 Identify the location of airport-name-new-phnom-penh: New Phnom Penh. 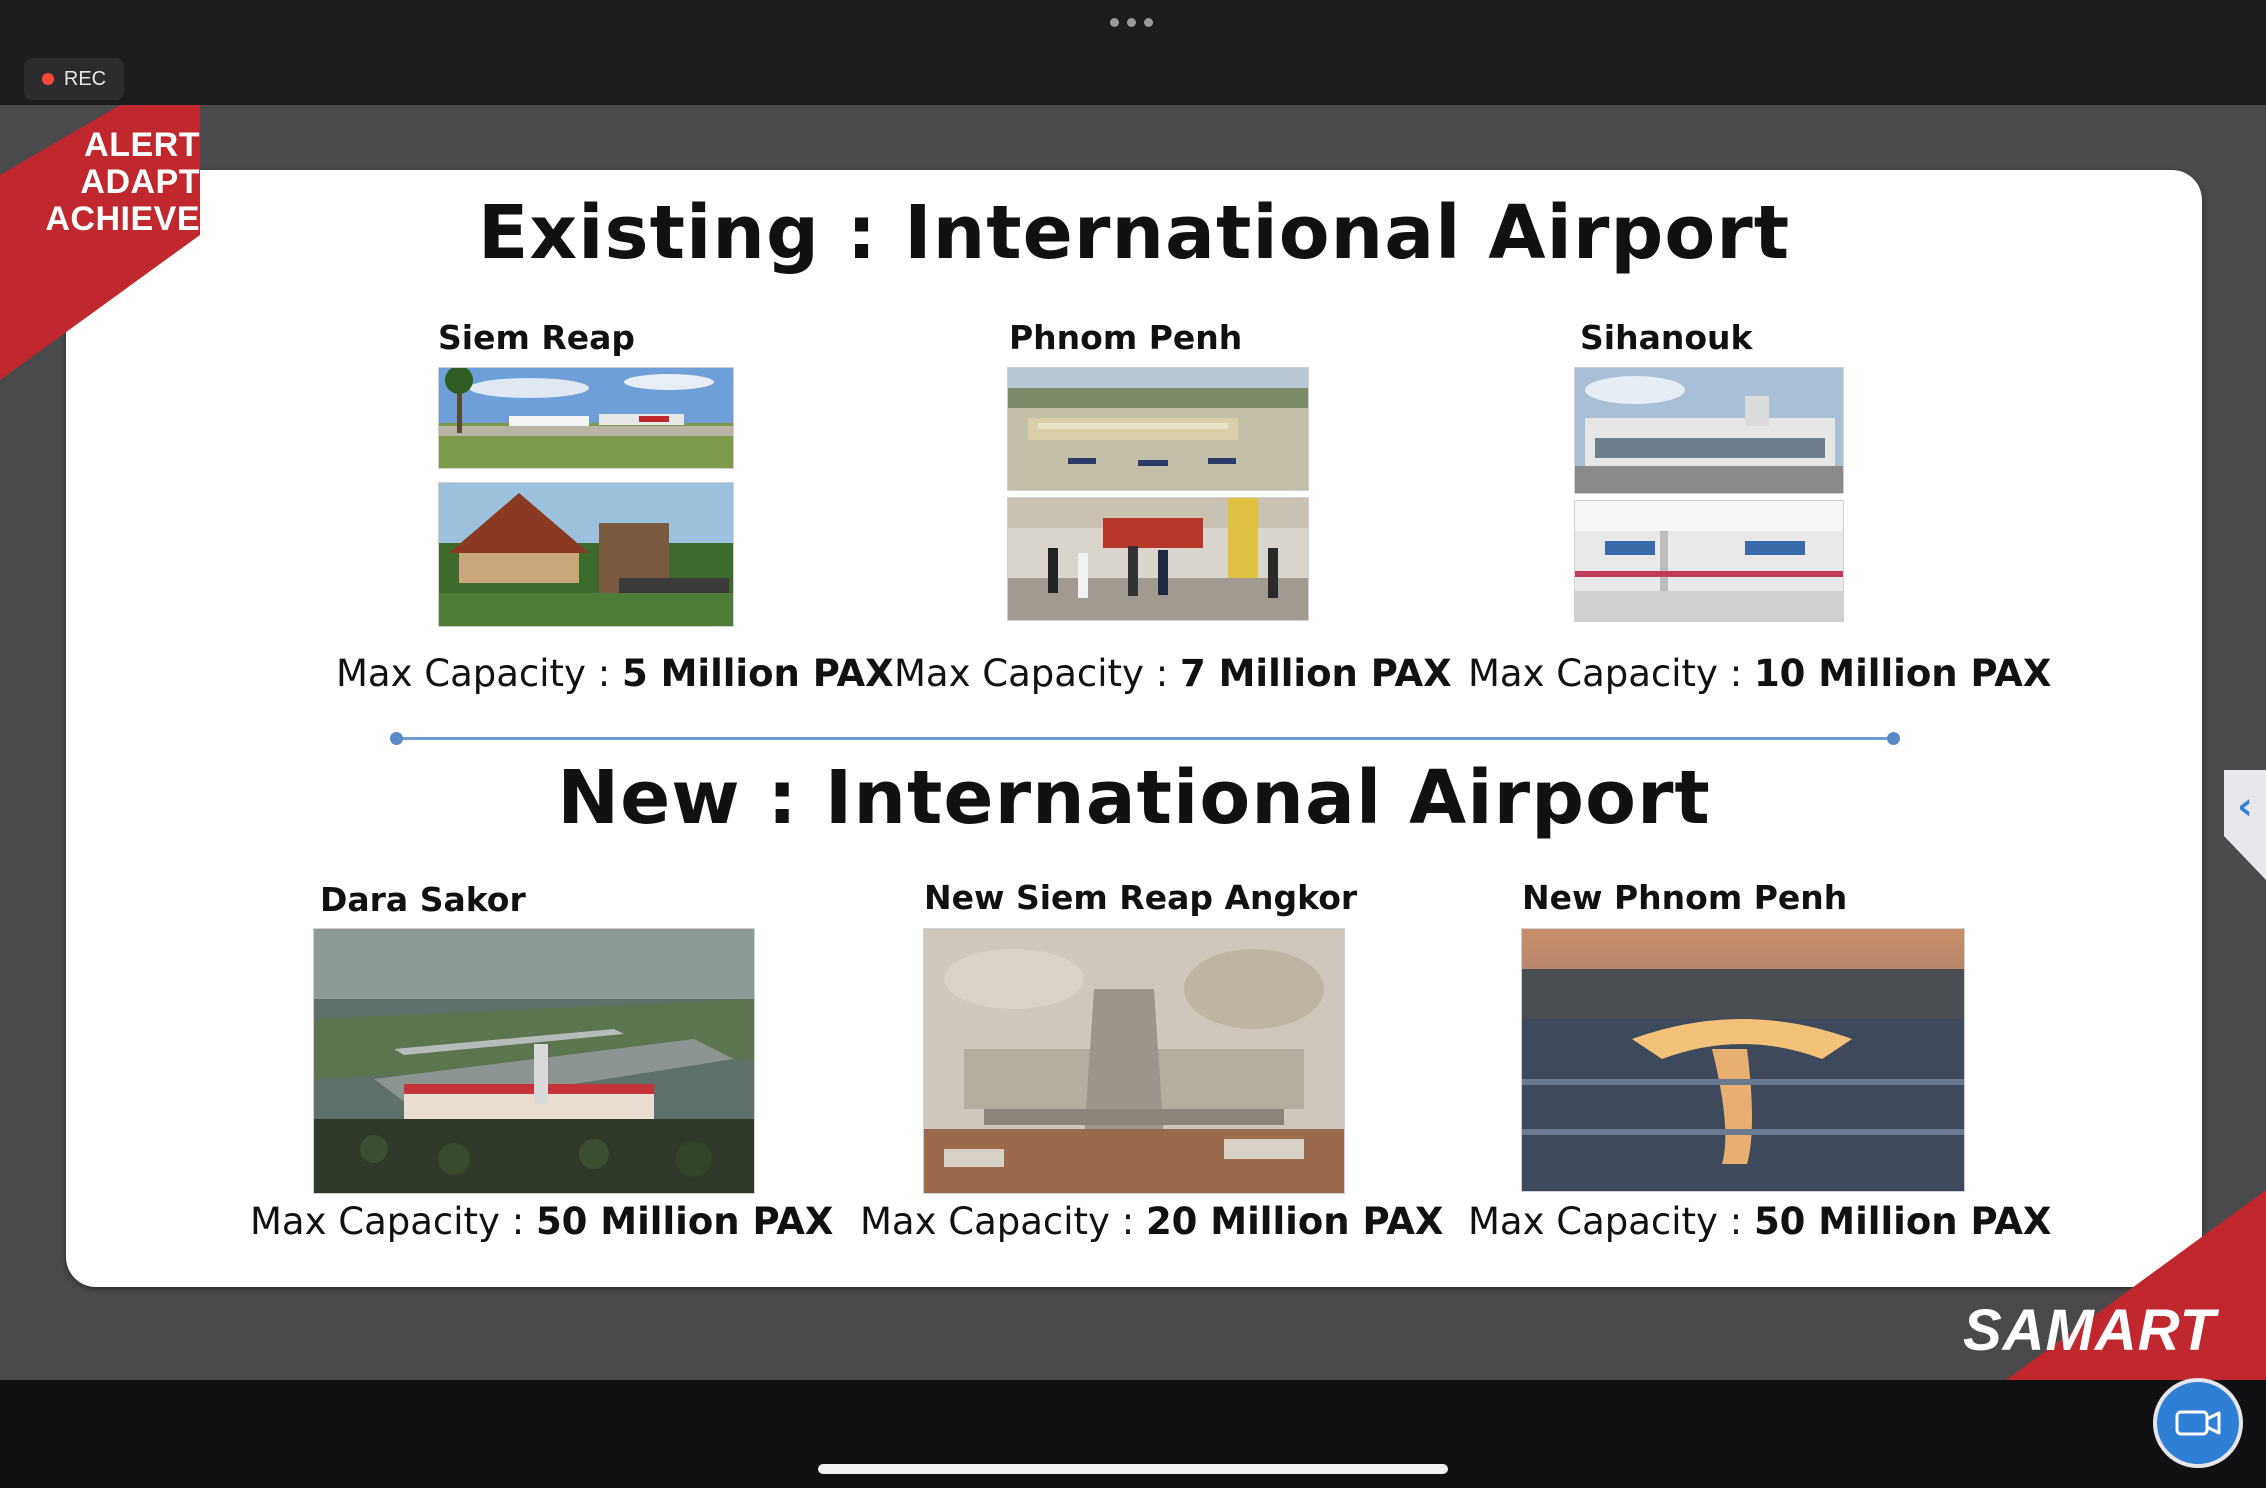
(1685, 897).